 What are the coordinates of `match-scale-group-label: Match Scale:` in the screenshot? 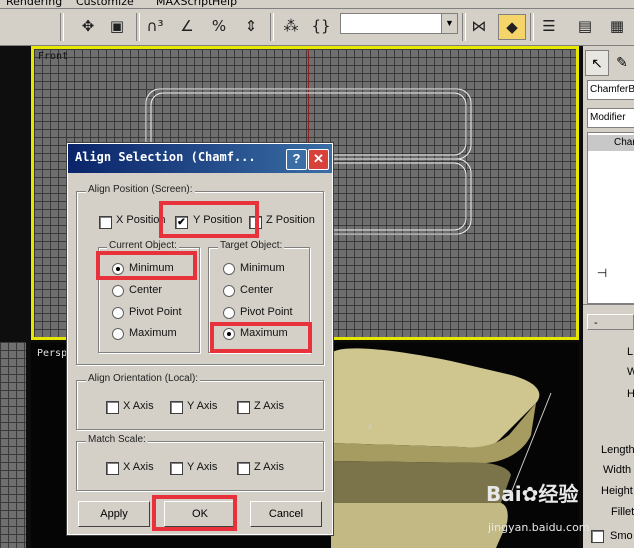 It's located at (117, 439).